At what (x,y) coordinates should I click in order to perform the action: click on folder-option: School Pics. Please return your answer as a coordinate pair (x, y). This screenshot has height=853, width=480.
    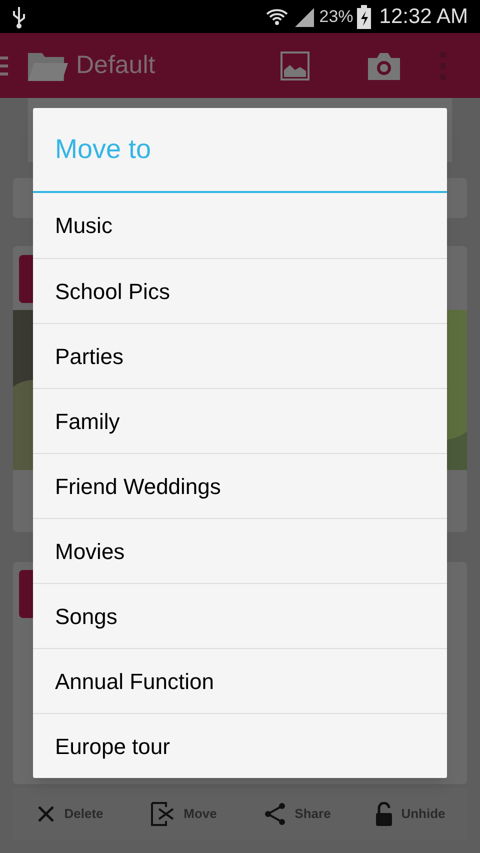
    Looking at the image, I should click on (240, 290).